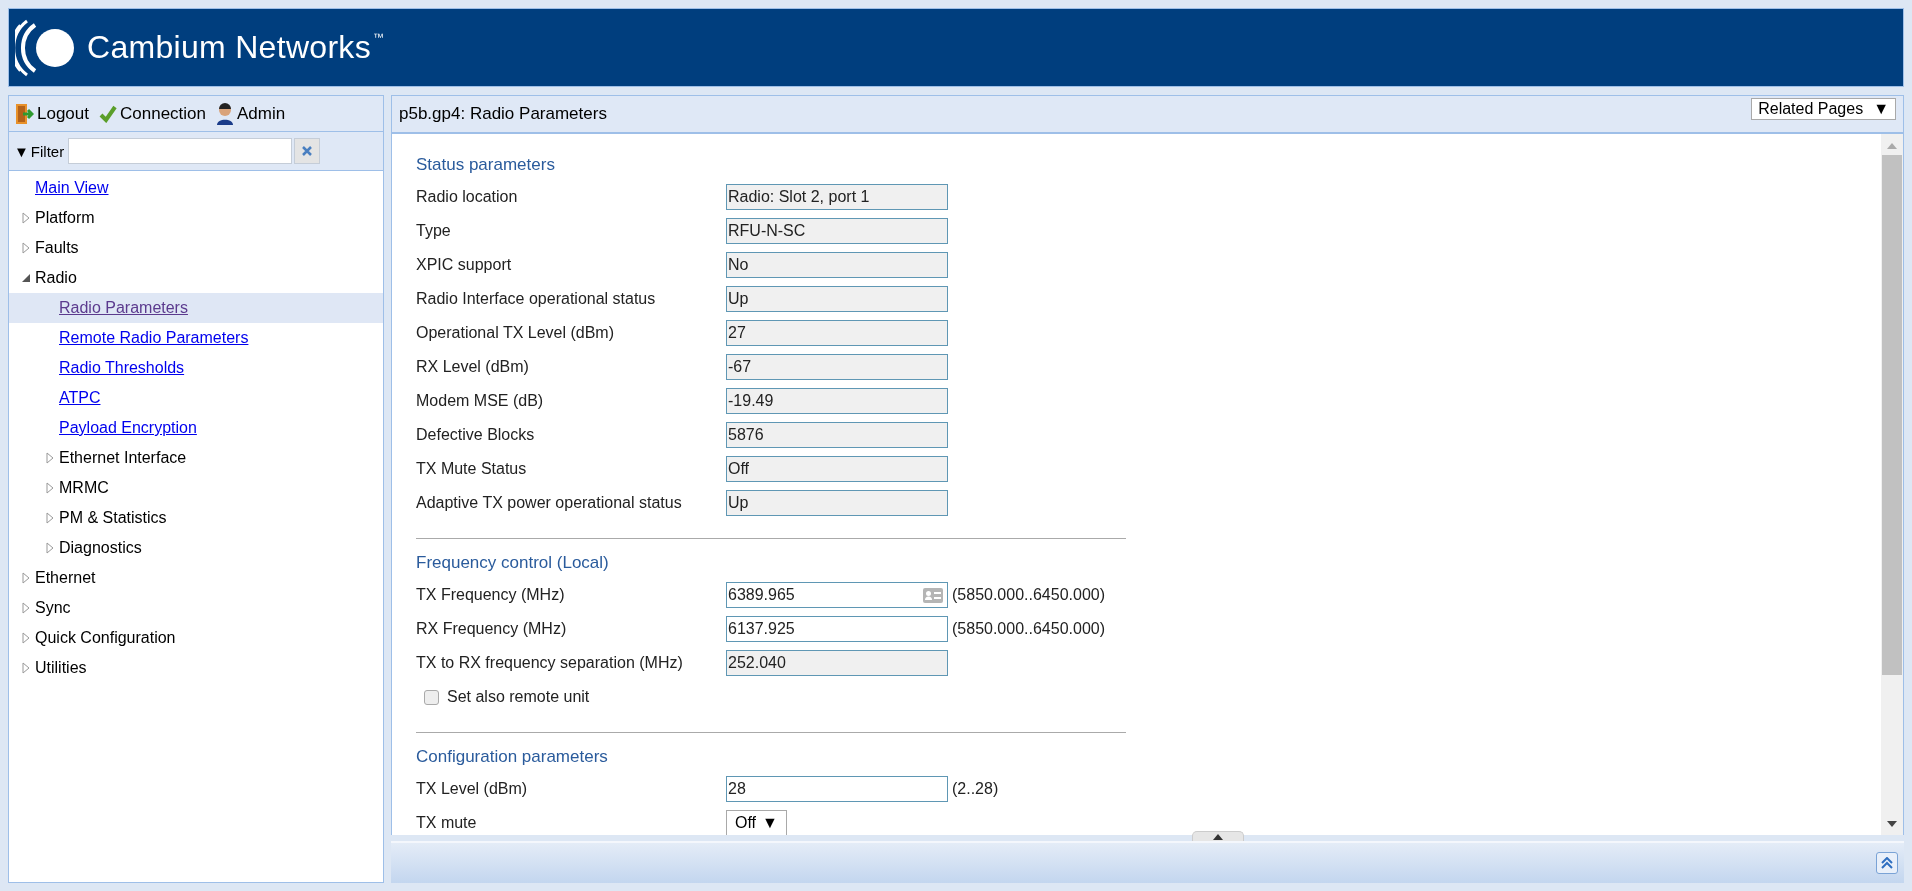  What do you see at coordinates (837, 663) in the screenshot?
I see `readonly-field: 252.040` at bounding box center [837, 663].